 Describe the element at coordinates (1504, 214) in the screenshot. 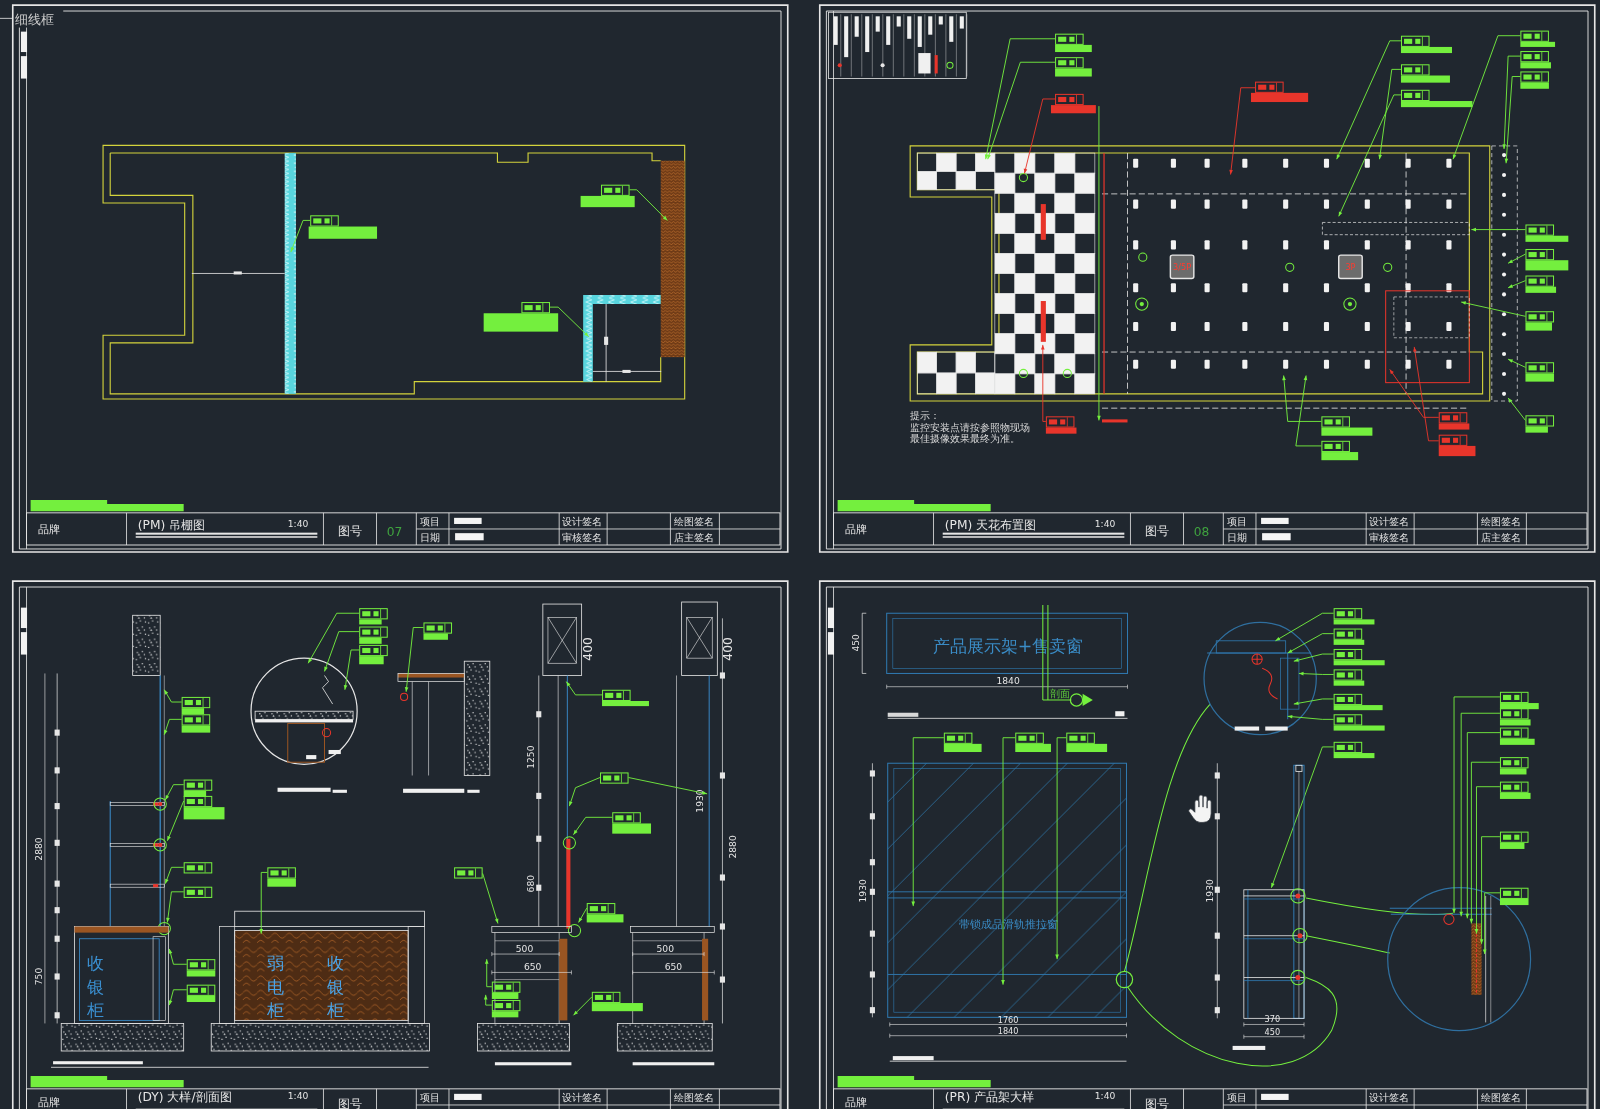

I see `light-dot-icon` at that location.